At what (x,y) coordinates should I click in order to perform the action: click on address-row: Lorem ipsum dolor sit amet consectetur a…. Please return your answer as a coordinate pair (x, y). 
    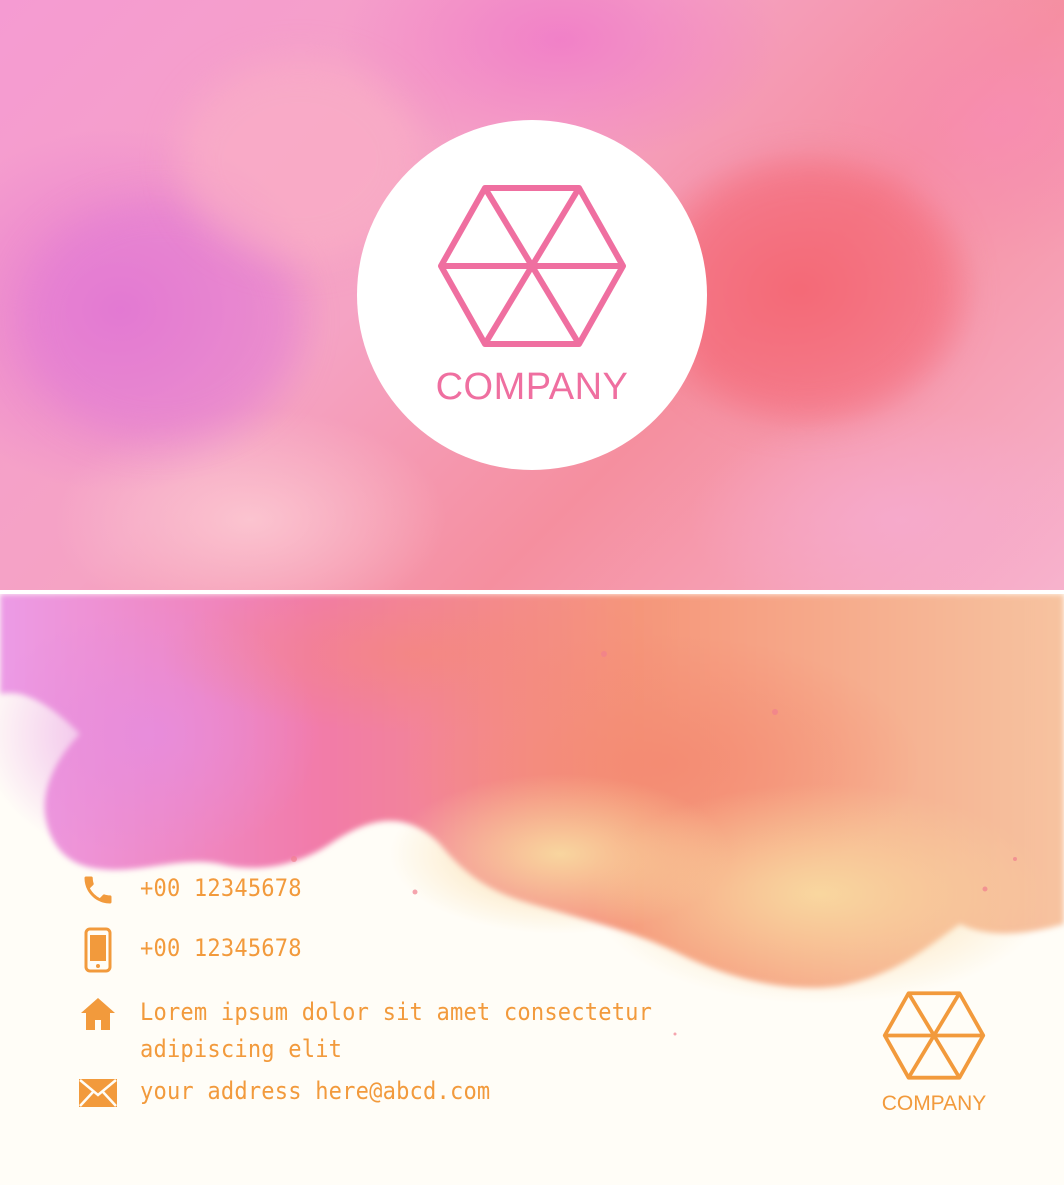
    Looking at the image, I should click on (387, 1031).